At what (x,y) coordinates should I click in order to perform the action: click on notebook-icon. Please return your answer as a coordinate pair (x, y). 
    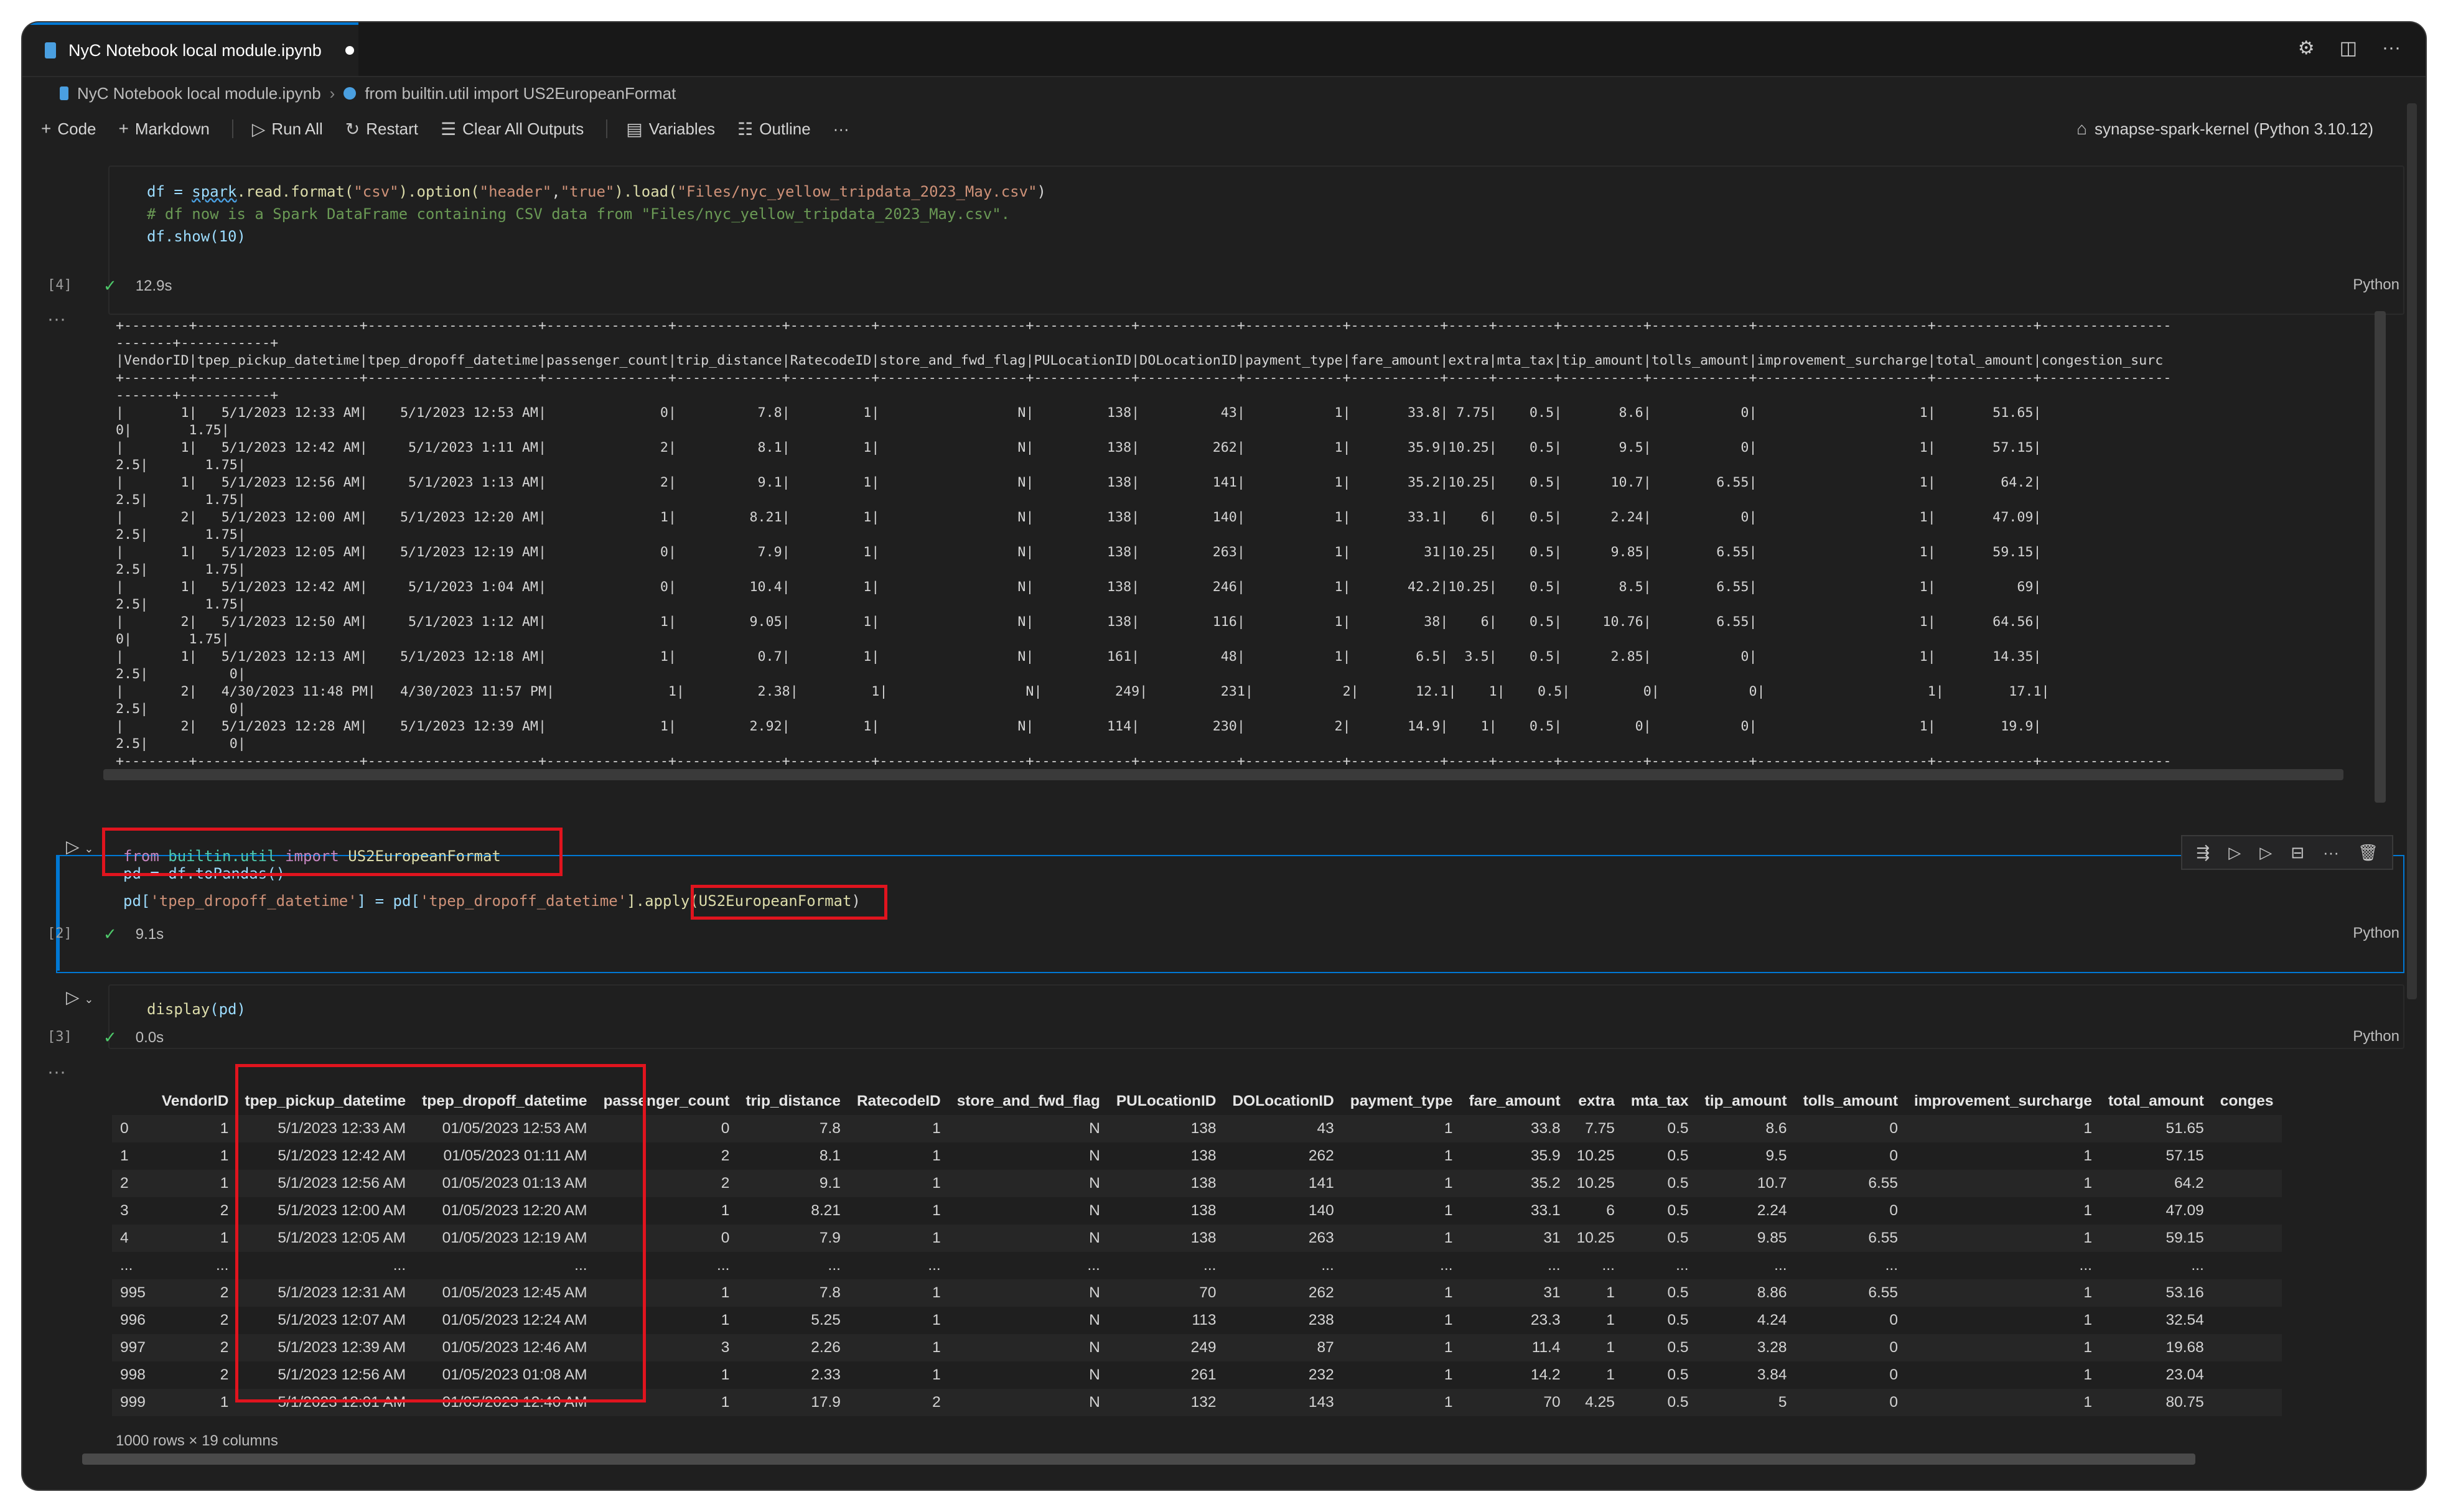
    Looking at the image, I should click on (64, 93).